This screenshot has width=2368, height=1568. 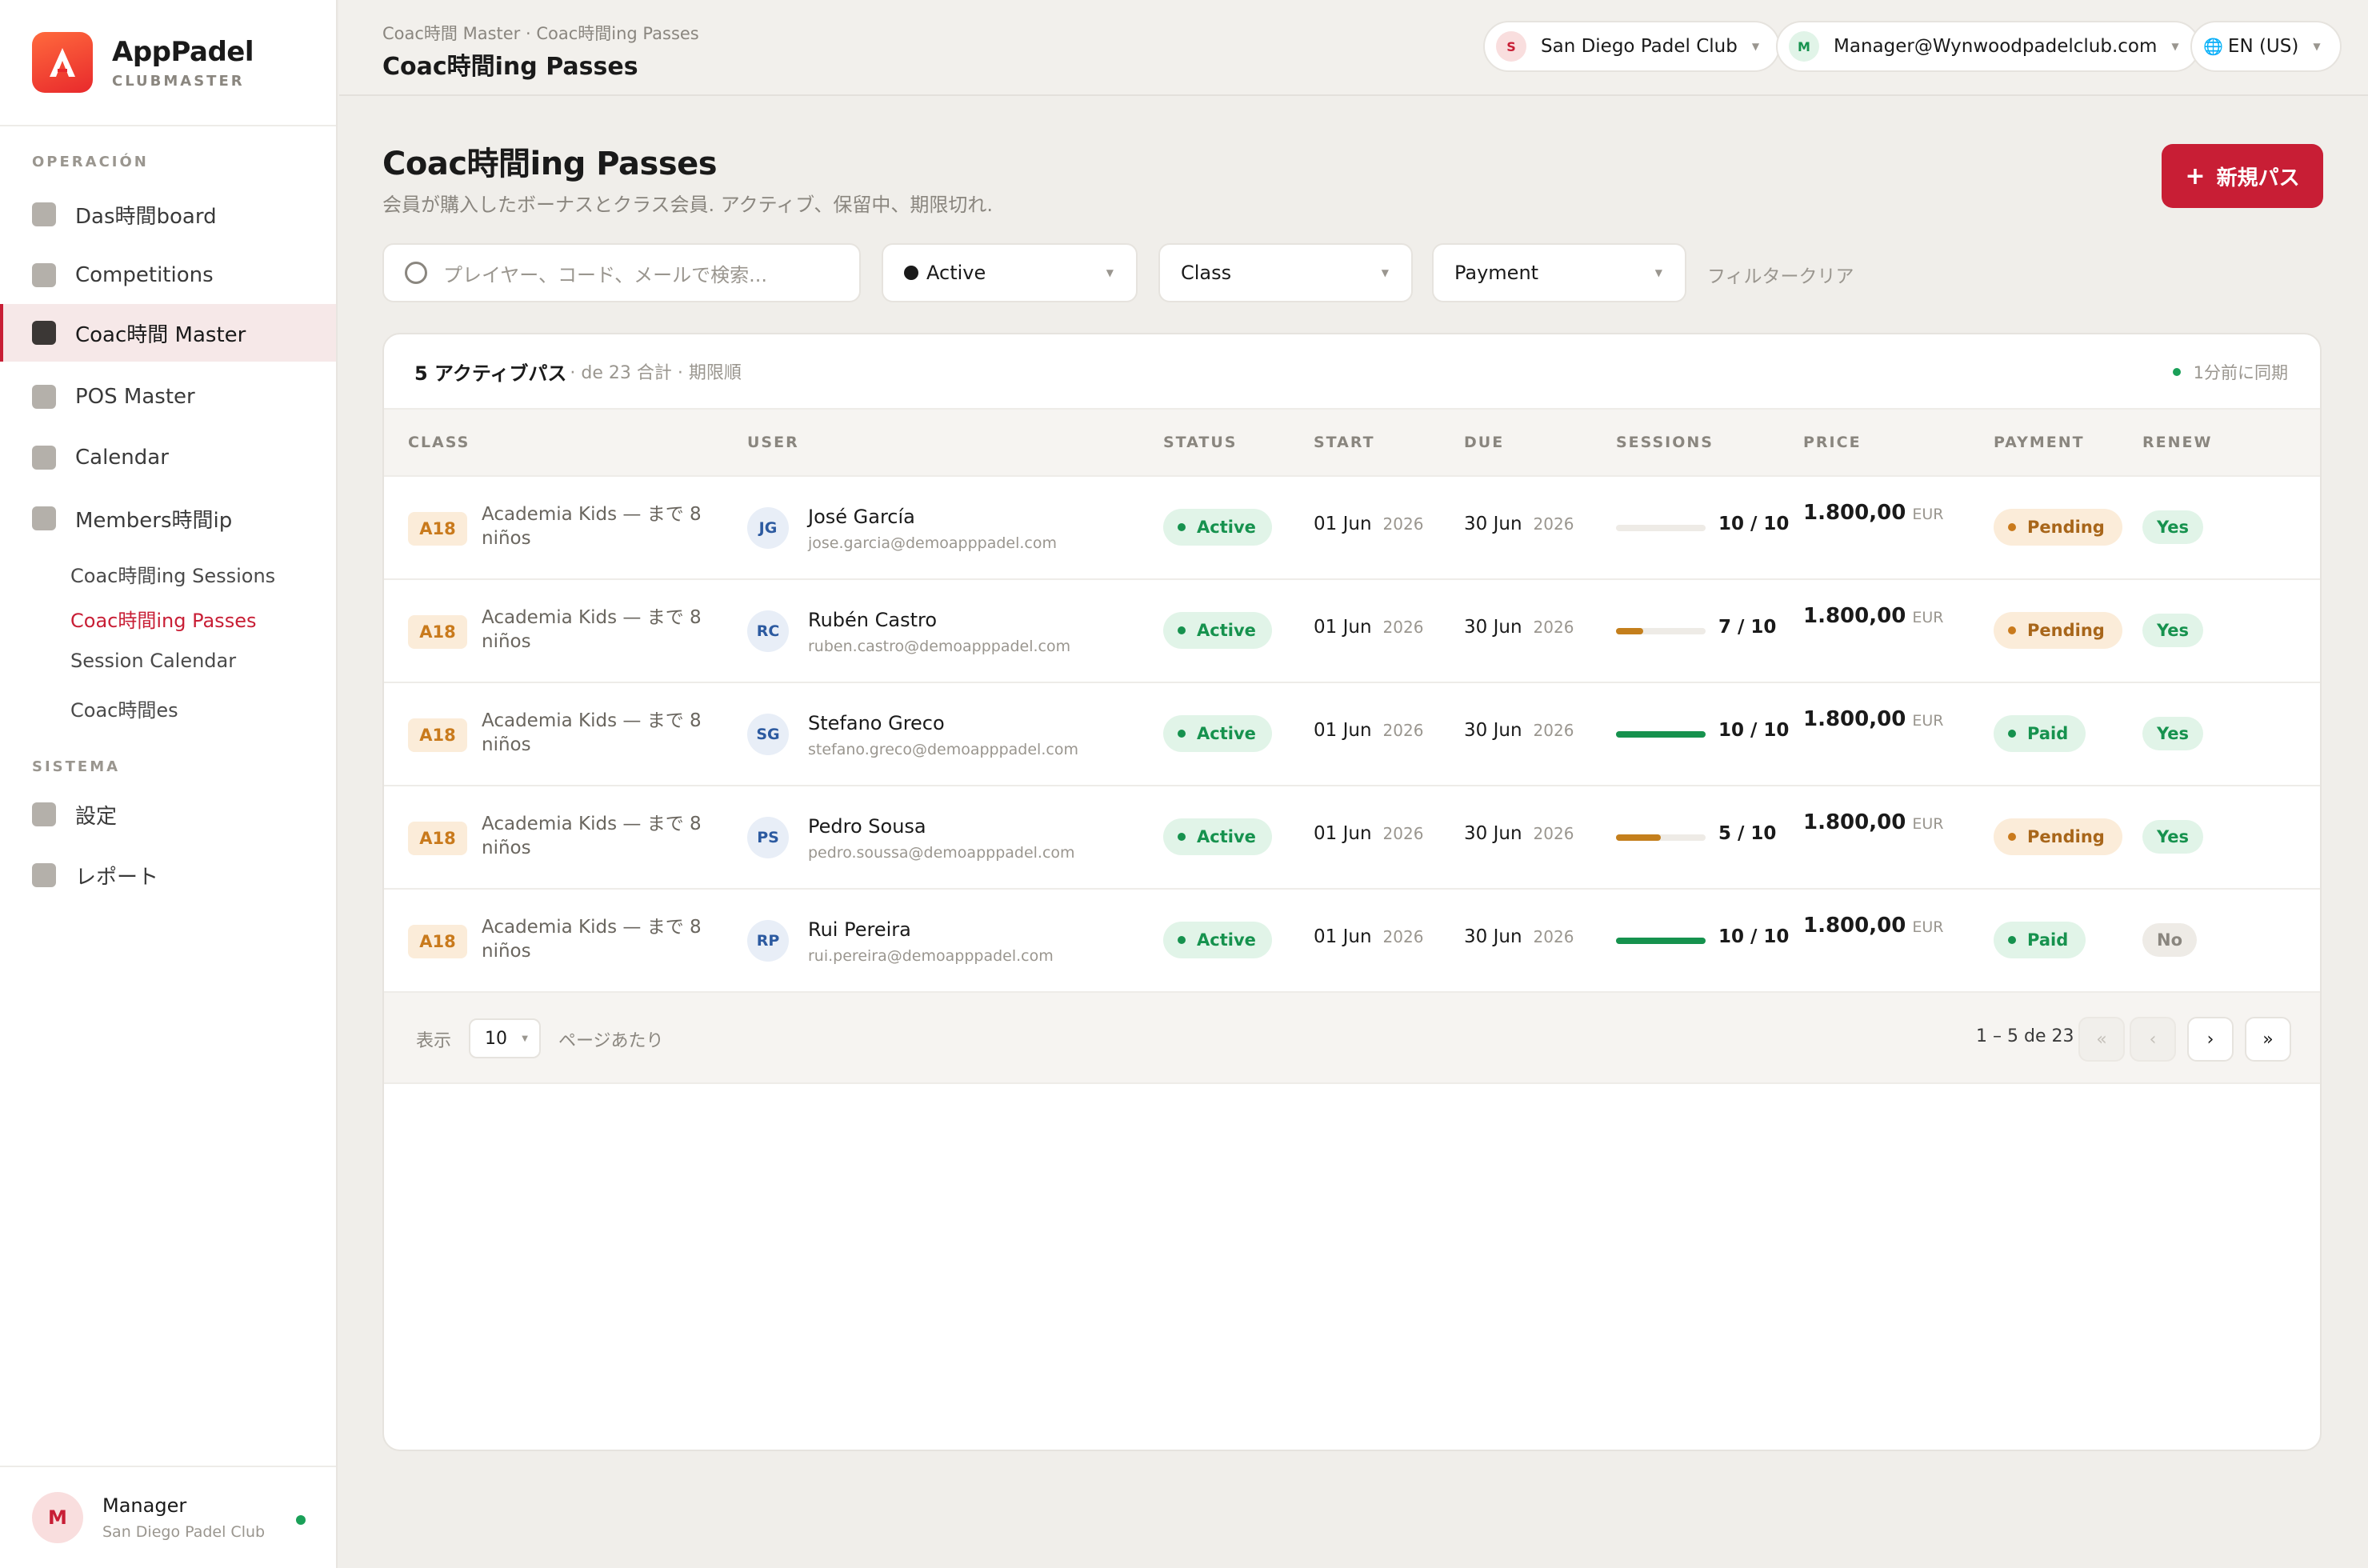 What do you see at coordinates (1754, 730) in the screenshot?
I see `sessions-count: 10 / 10` at bounding box center [1754, 730].